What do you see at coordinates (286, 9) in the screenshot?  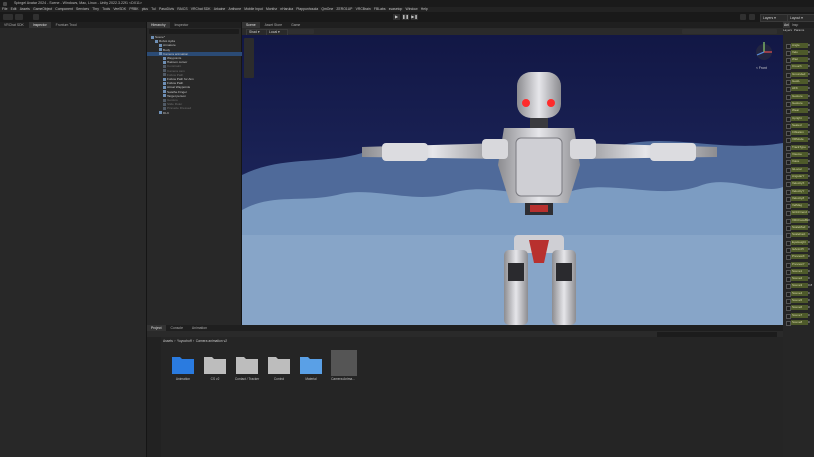 I see `menu-item: nHaruka` at bounding box center [286, 9].